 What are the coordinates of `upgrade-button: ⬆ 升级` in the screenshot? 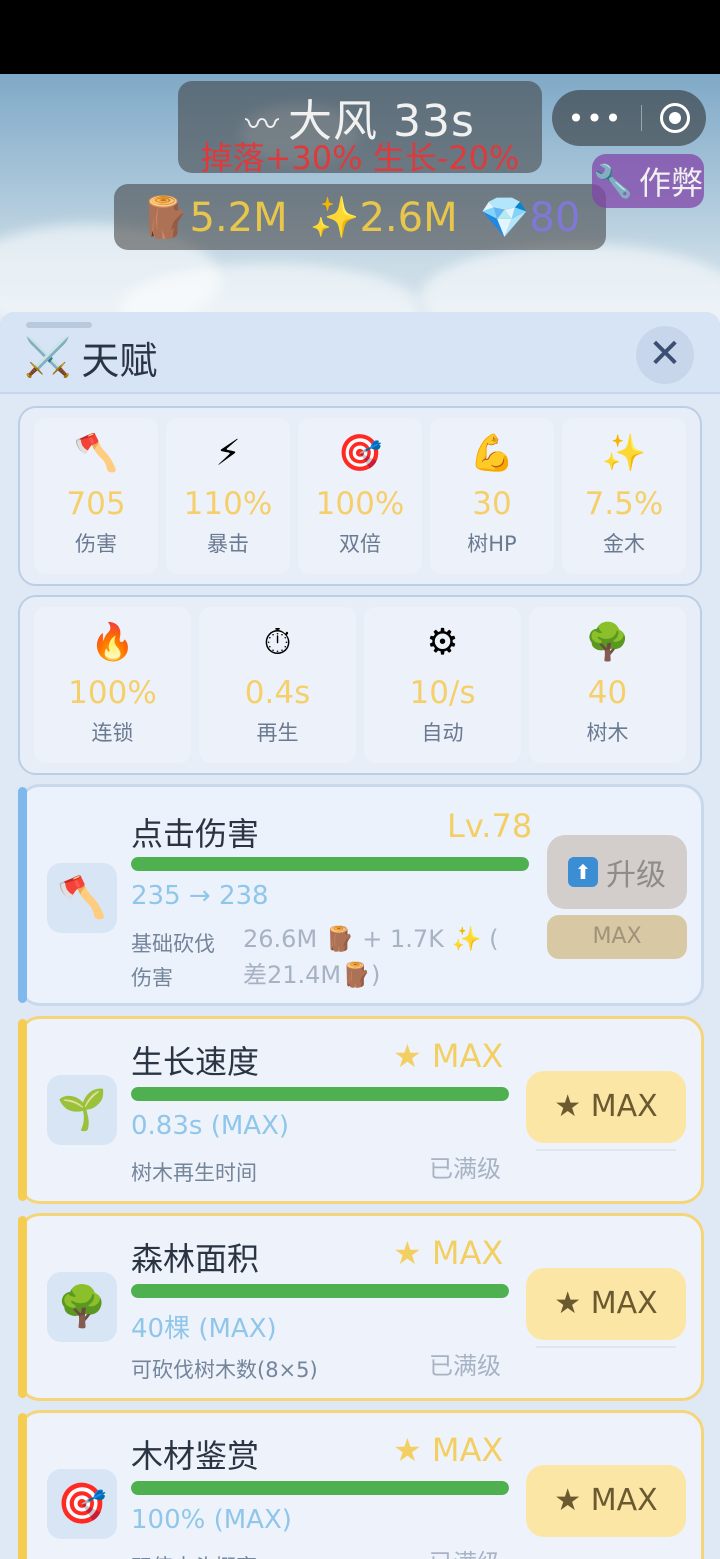 It's located at (617, 872).